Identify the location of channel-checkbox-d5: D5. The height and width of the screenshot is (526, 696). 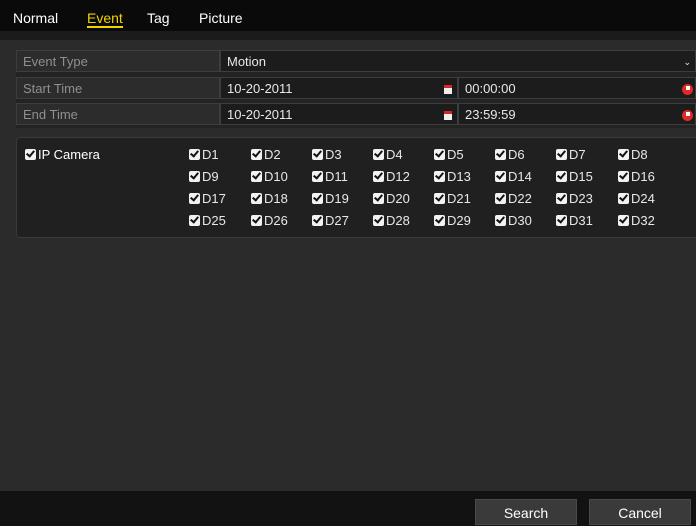
(449, 154).